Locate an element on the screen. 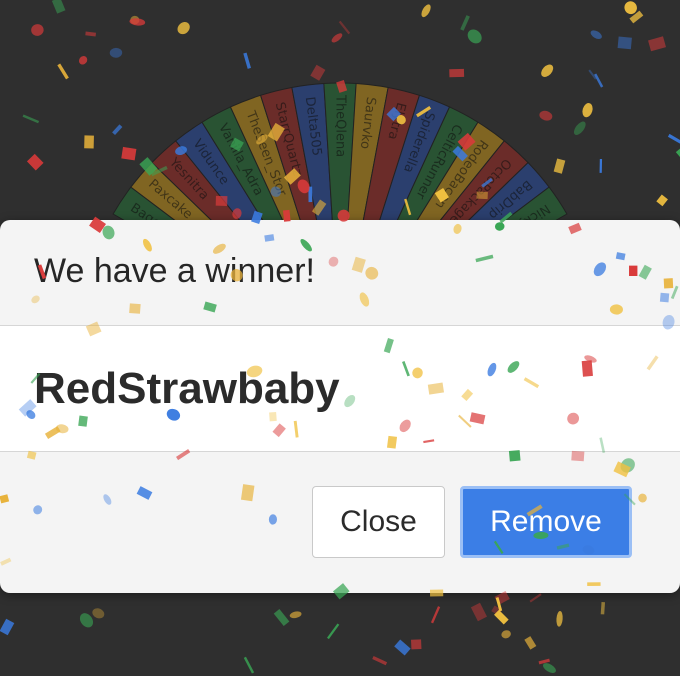 This screenshot has width=680, height=676. winner-name: RedStrawbaby is located at coordinates (187, 388).